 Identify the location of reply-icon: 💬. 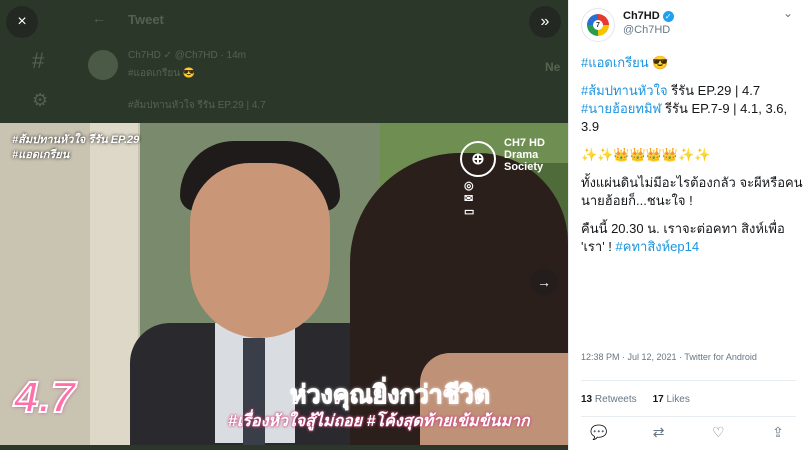
(599, 432).